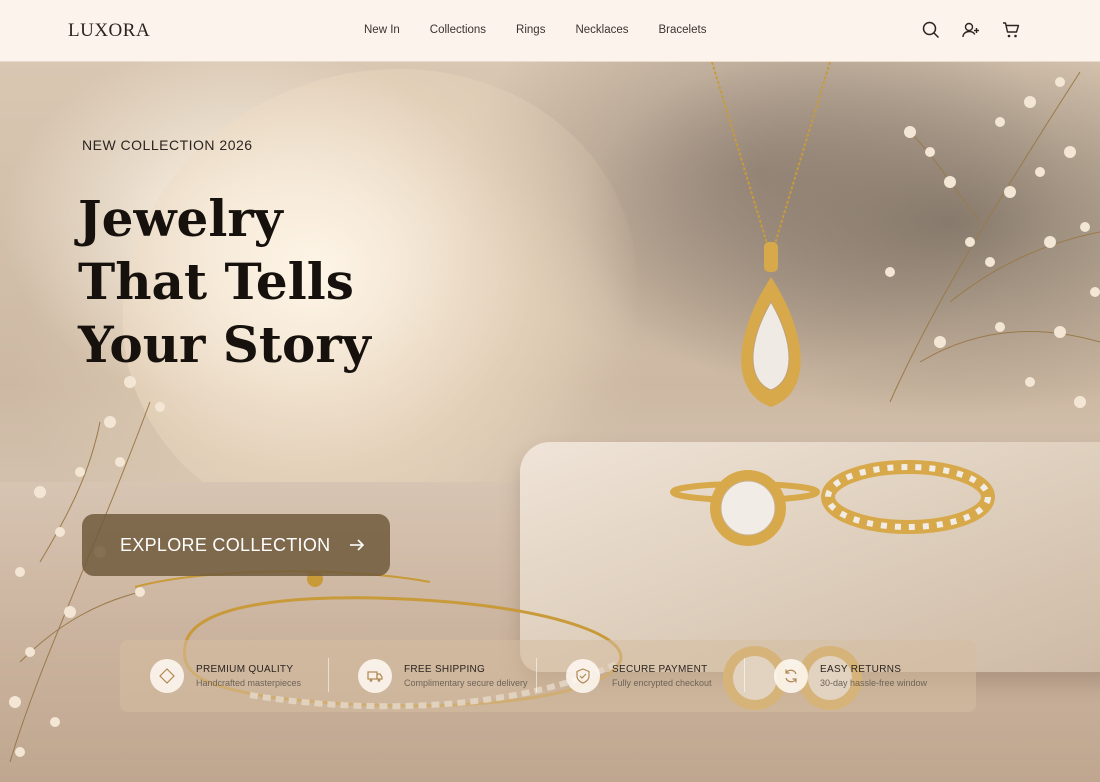 Image resolution: width=1100 pixels, height=782 pixels. What do you see at coordinates (224, 344) in the screenshot?
I see `headline-line-3: Your Story` at bounding box center [224, 344].